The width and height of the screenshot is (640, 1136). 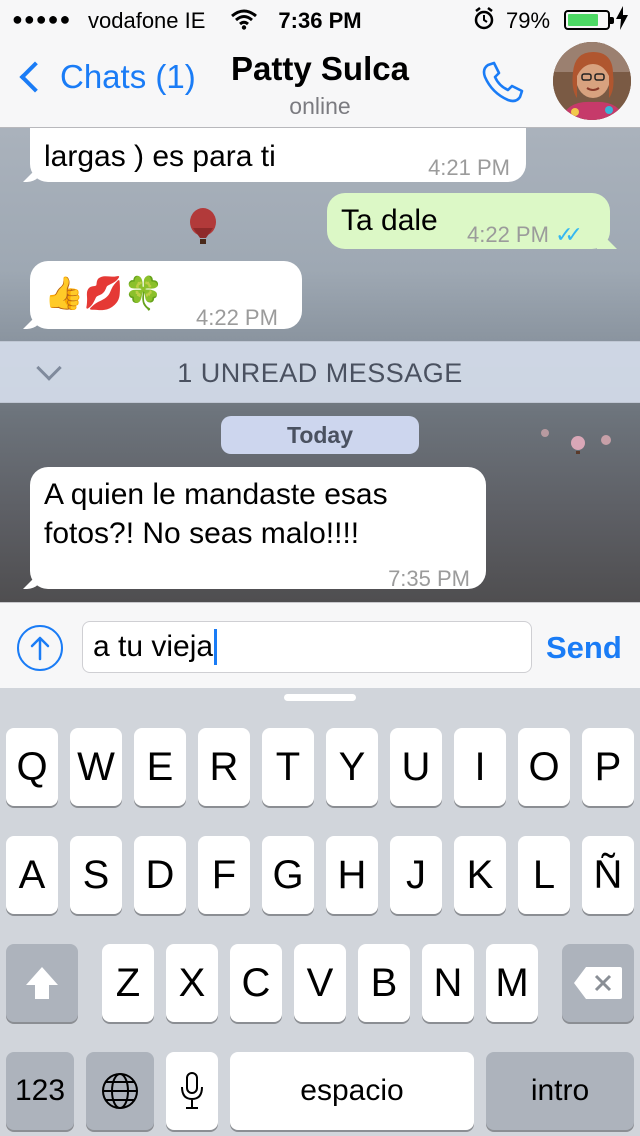 I want to click on keyboard-handle, so click(x=320, y=697).